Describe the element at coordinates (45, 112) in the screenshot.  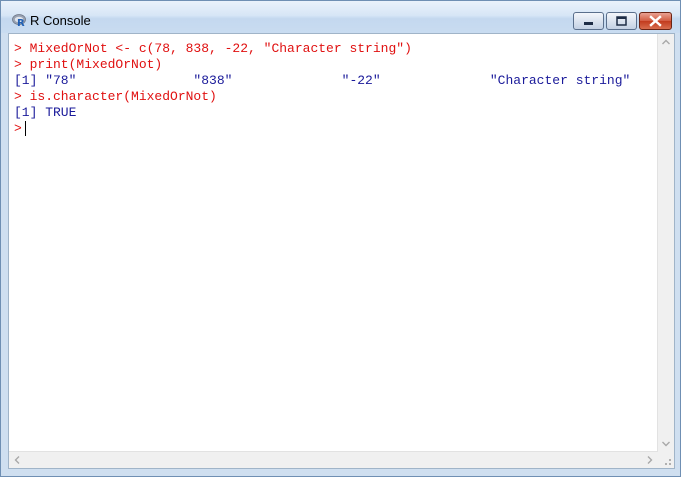
I see `console-line: [1] TRUE` at that location.